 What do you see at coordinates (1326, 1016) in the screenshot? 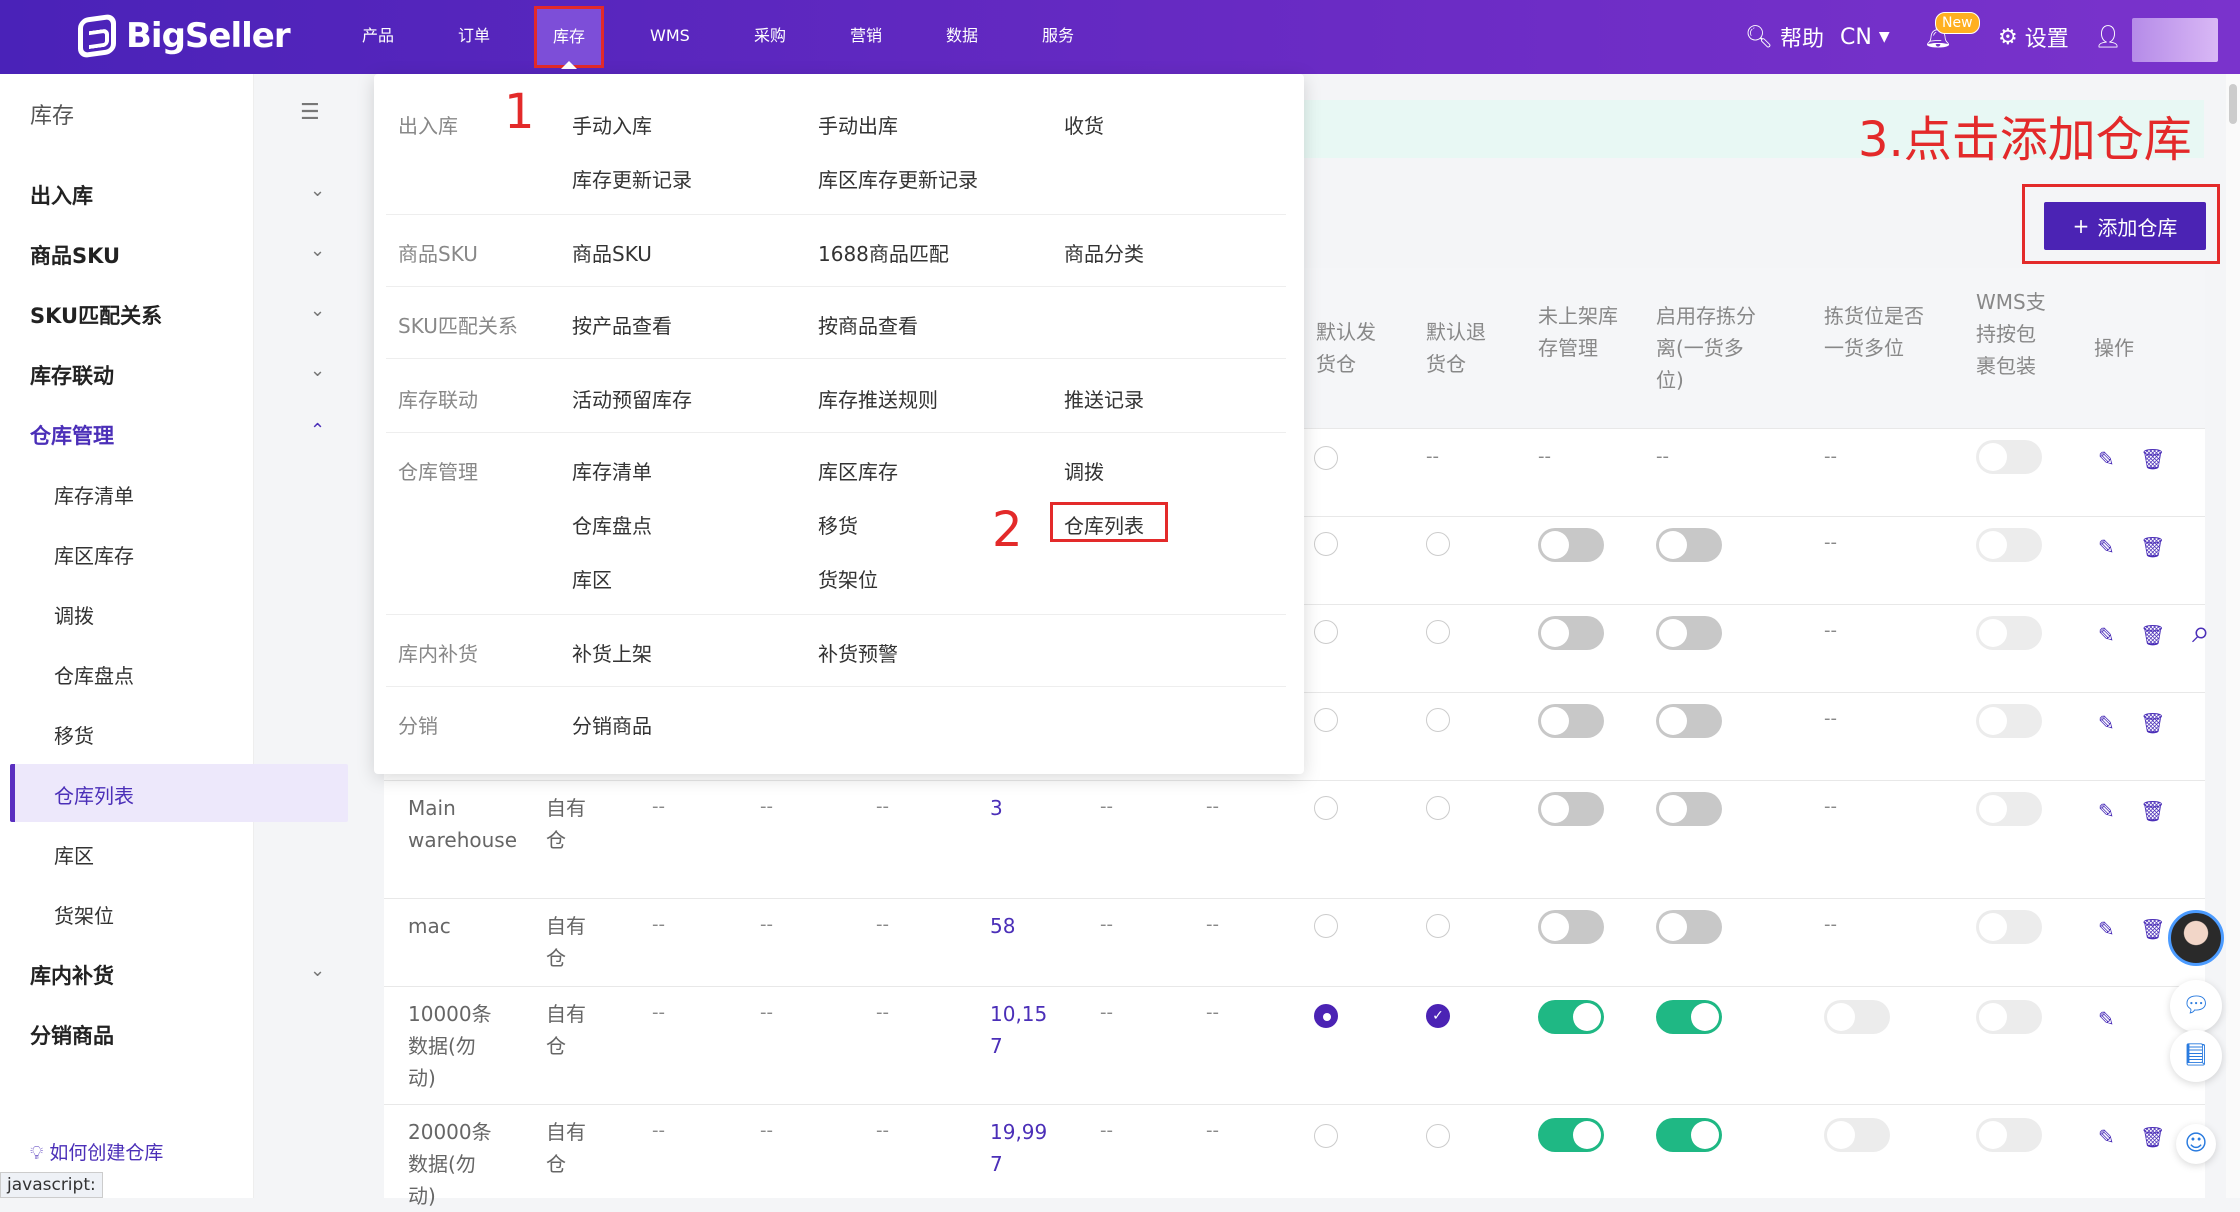
I see `default-ship-radio-selected` at bounding box center [1326, 1016].